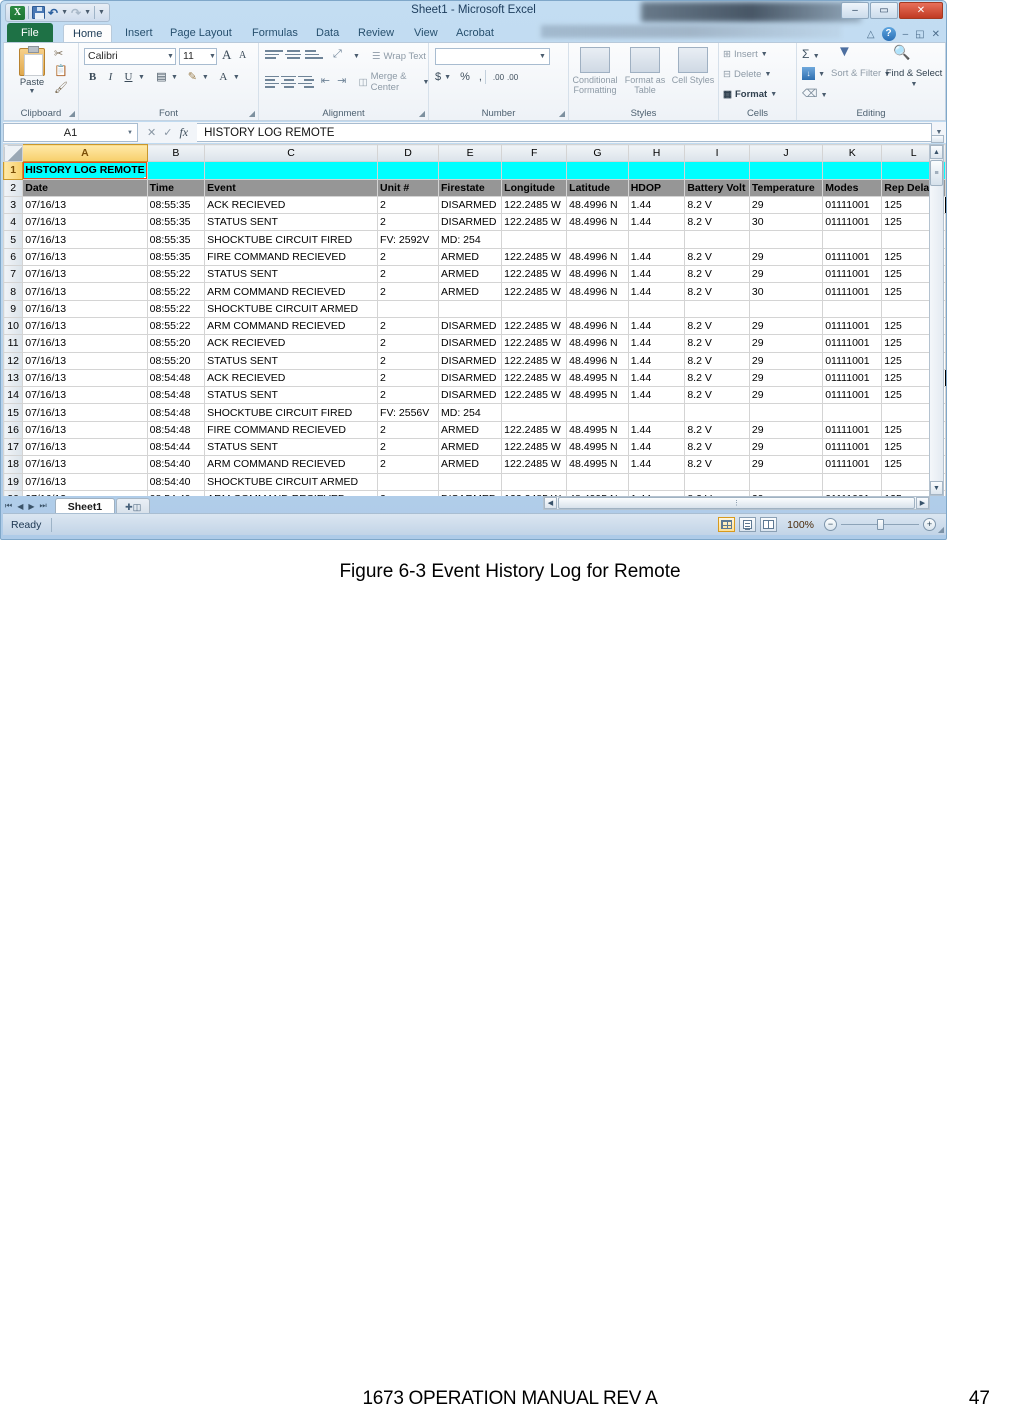 The image size is (1020, 1415). Describe the element at coordinates (291, 447) in the screenshot. I see `cell-c17: STATUS SENT` at that location.